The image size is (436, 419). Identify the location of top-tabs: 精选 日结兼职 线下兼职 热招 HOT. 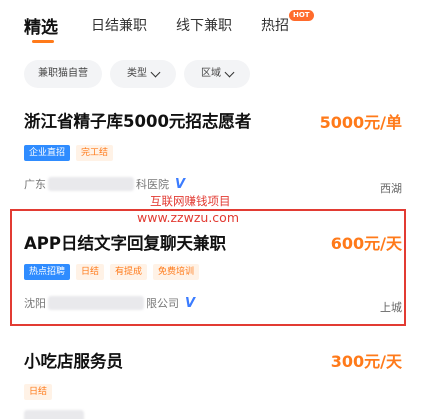
(218, 26).